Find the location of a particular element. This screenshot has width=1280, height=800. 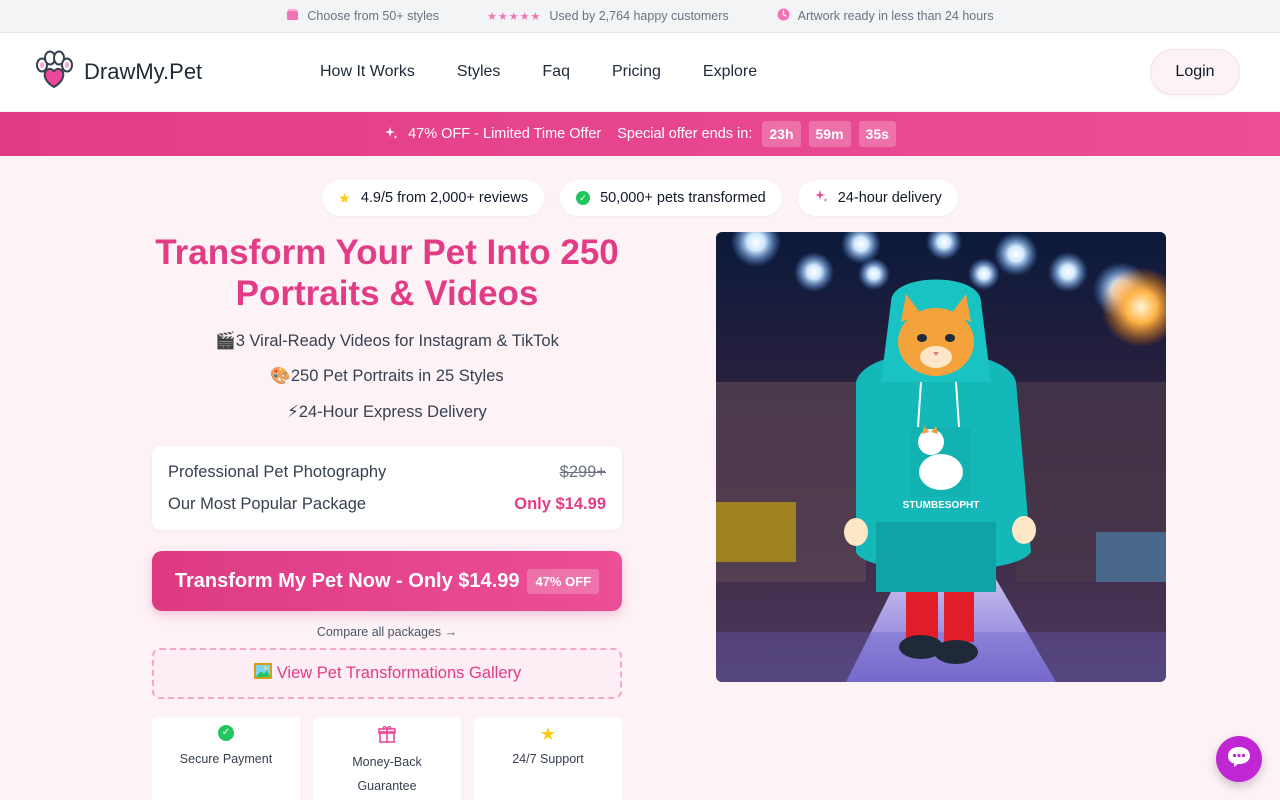

secure-payment-text: Secure Payment is located at coordinates (226, 759).